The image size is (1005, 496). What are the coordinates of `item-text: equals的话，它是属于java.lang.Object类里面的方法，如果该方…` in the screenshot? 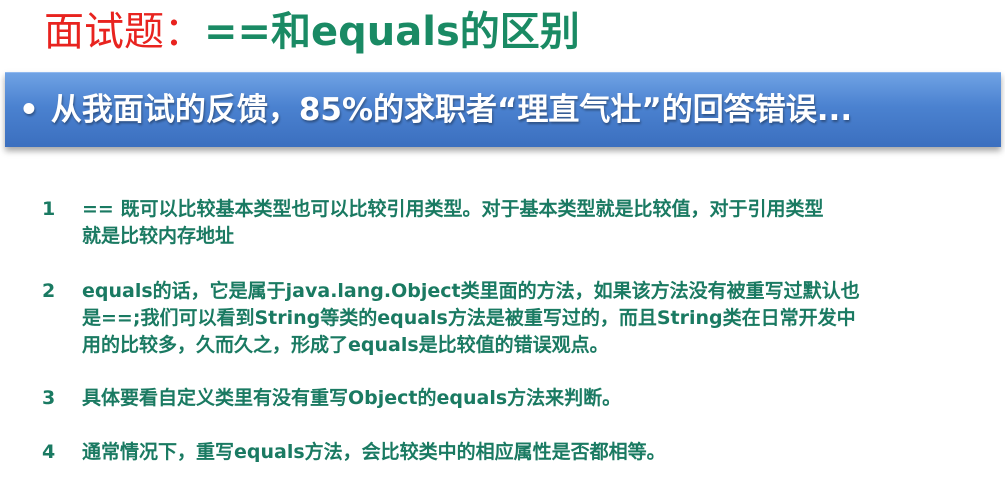 It's located at (471, 318).